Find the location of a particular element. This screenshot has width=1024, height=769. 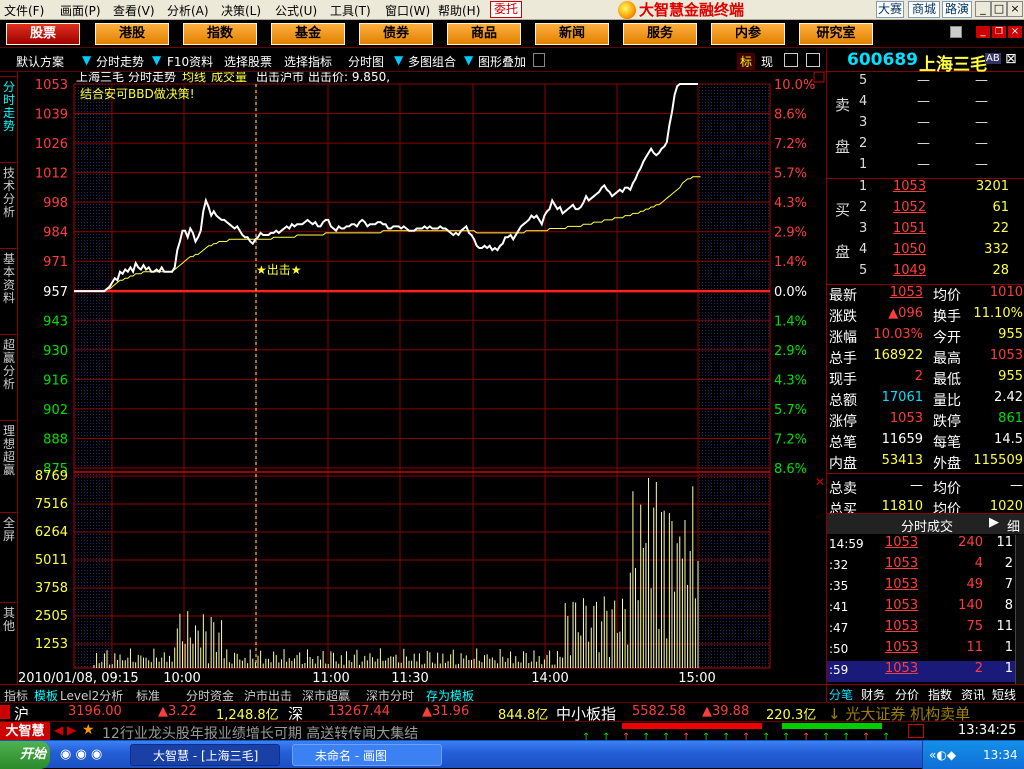

menu-item: 帮助(H) is located at coordinates (459, 10).